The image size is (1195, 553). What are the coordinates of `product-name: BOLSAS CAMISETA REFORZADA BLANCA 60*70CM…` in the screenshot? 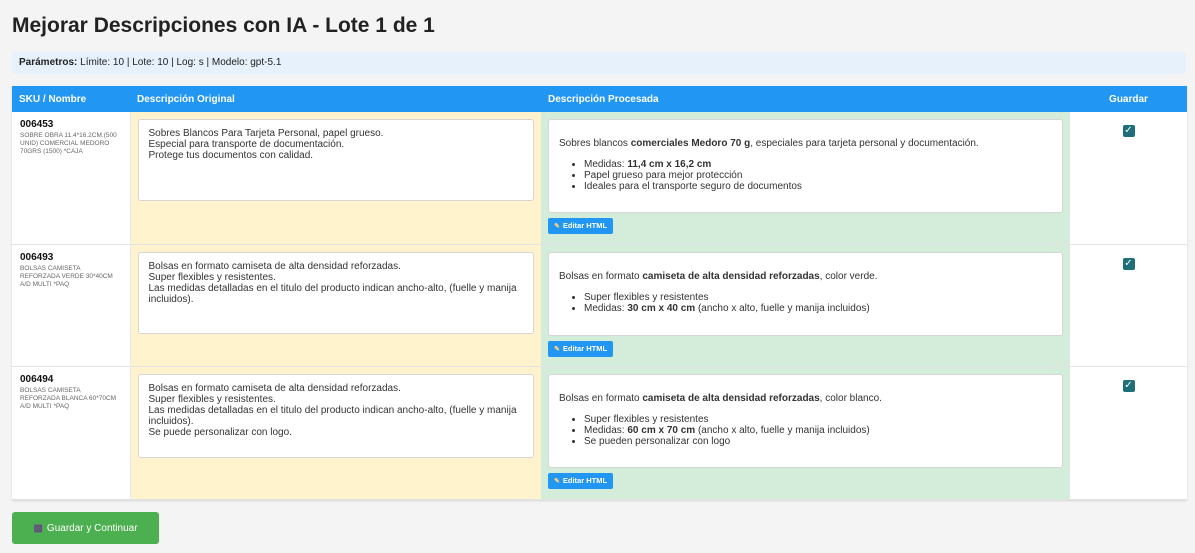 It's located at (68, 398).